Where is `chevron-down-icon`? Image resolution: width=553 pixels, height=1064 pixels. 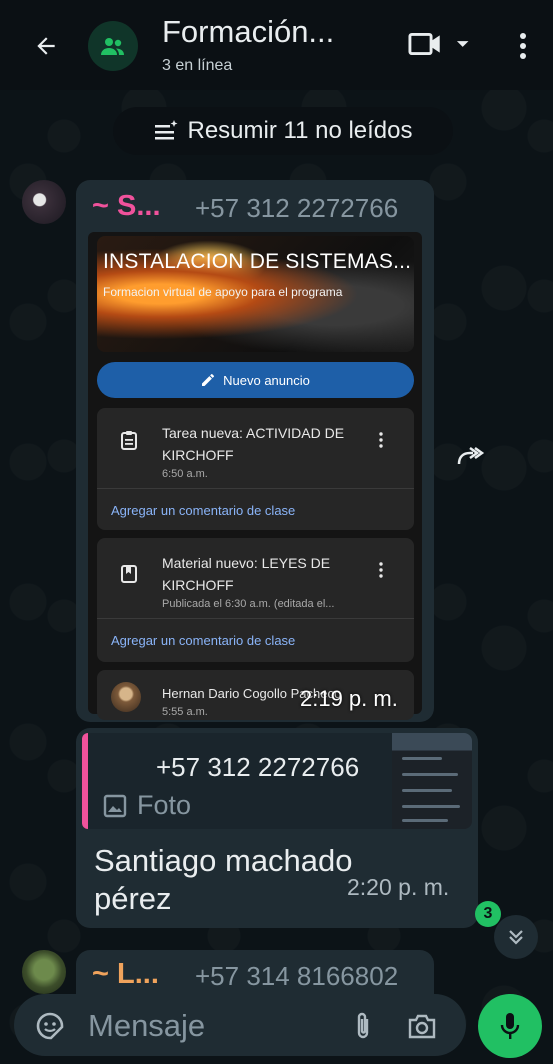
chevron-down-icon is located at coordinates (462, 44).